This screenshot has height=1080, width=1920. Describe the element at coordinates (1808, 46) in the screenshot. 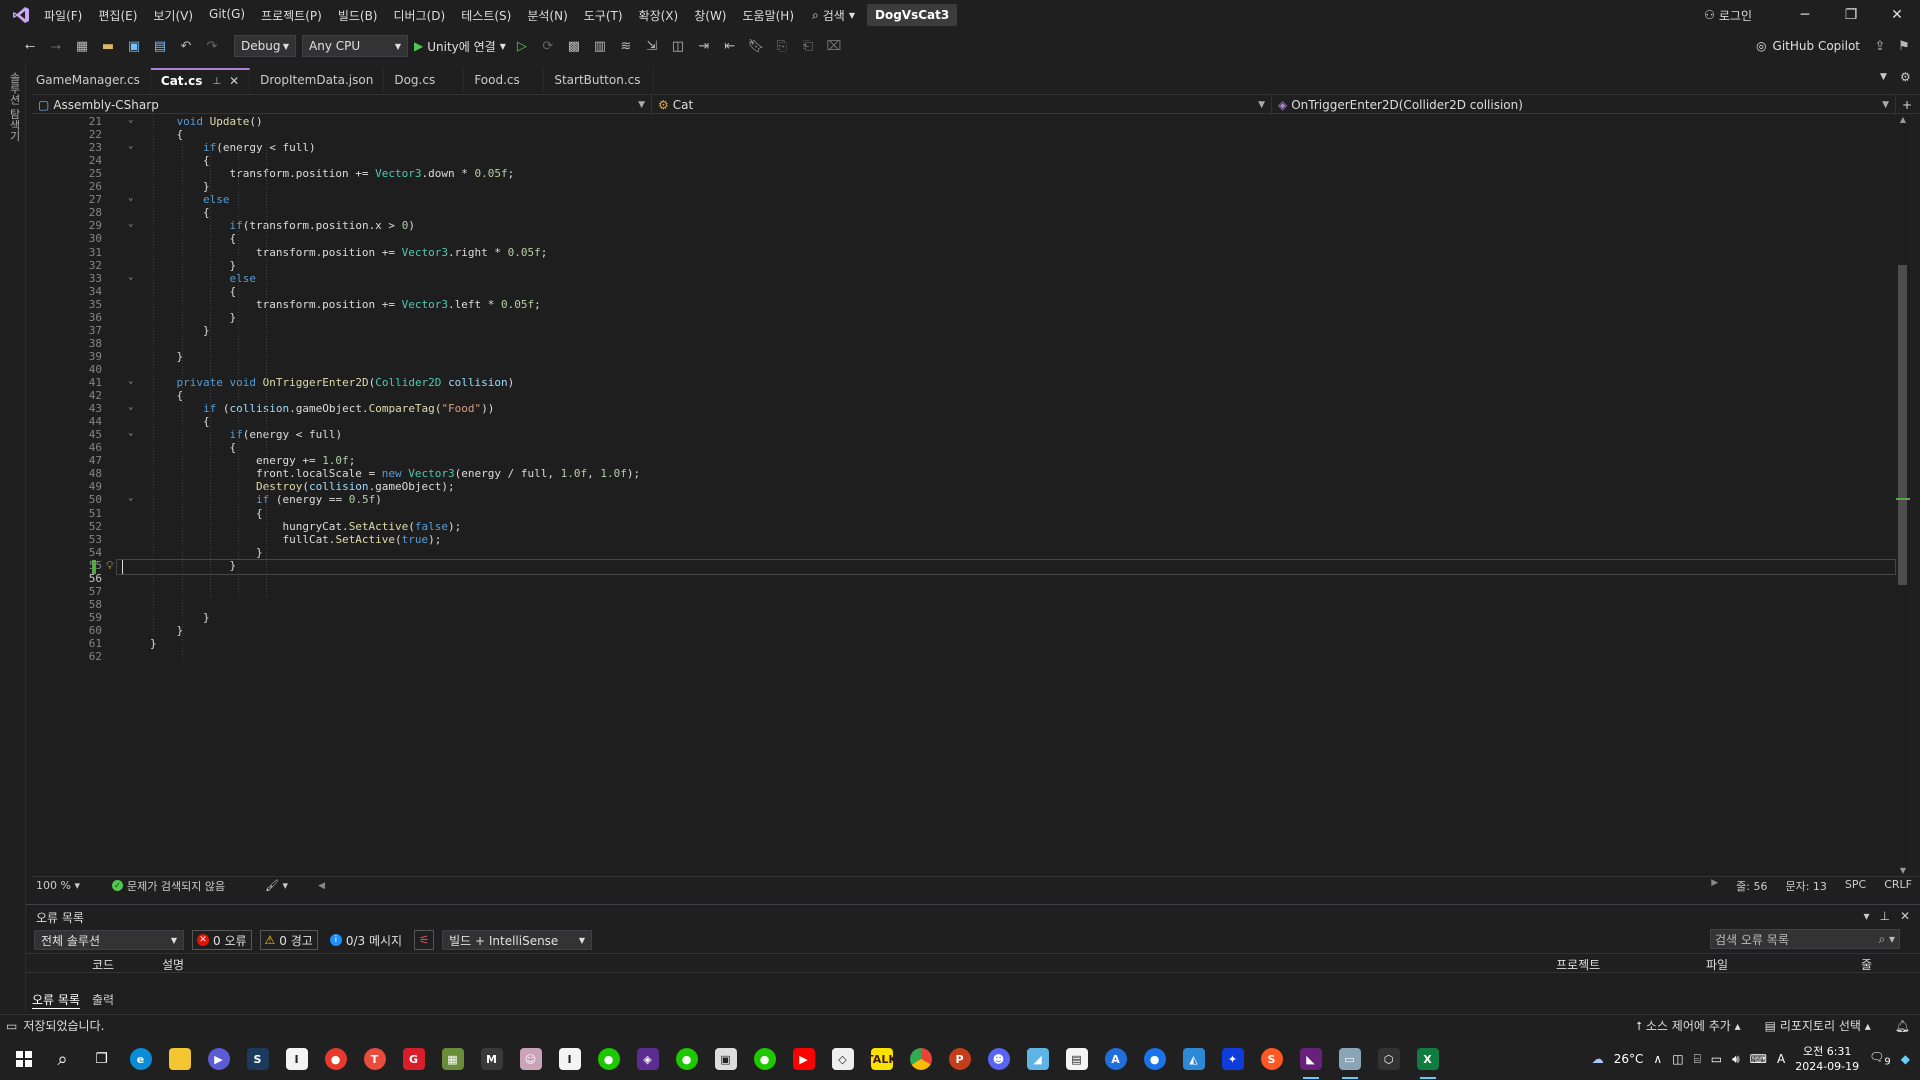

I see `github-copilot-button: ◎ GitHub Copilot` at that location.